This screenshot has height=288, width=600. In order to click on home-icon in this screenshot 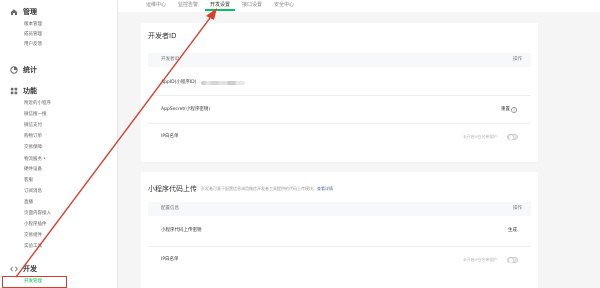, I will do `click(14, 12)`.